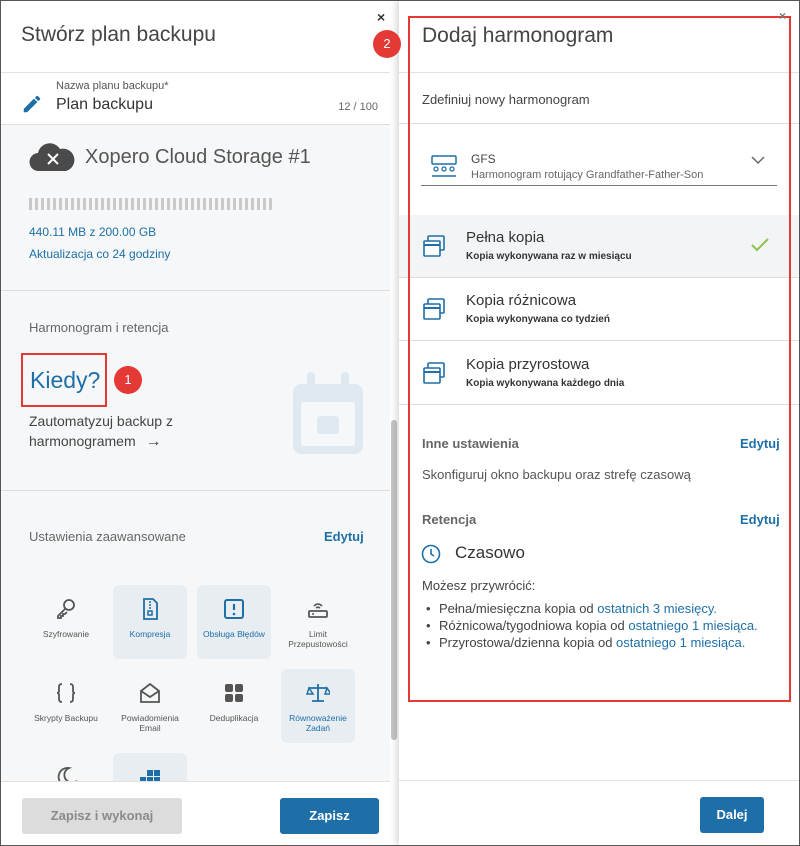  What do you see at coordinates (318, 706) in the screenshot?
I see `tile-load-balancing: Równoważenie Zadań` at bounding box center [318, 706].